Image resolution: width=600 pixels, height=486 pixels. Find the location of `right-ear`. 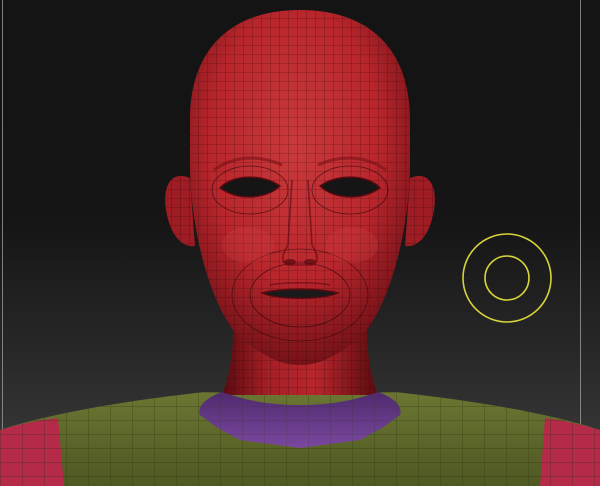

right-ear is located at coordinates (420, 211).